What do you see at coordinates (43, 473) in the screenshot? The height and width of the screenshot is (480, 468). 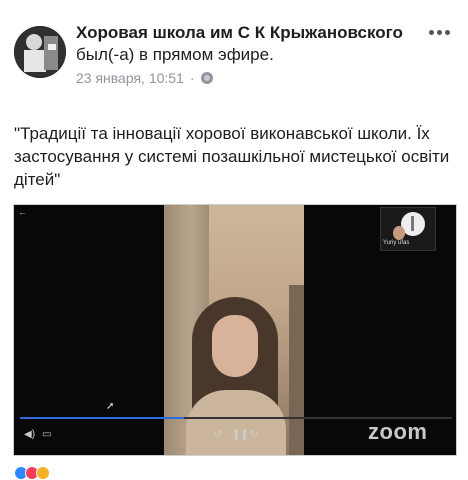 I see `haha-reaction-icon` at bounding box center [43, 473].